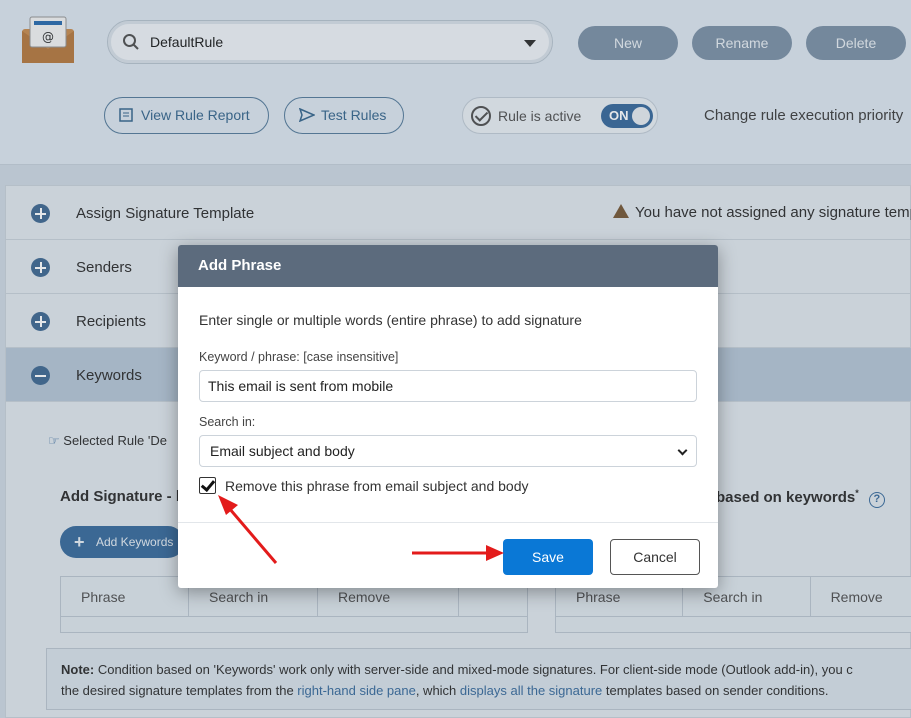  Describe the element at coordinates (448, 451) in the screenshot. I see `search-in-select: Email subject and body` at that location.